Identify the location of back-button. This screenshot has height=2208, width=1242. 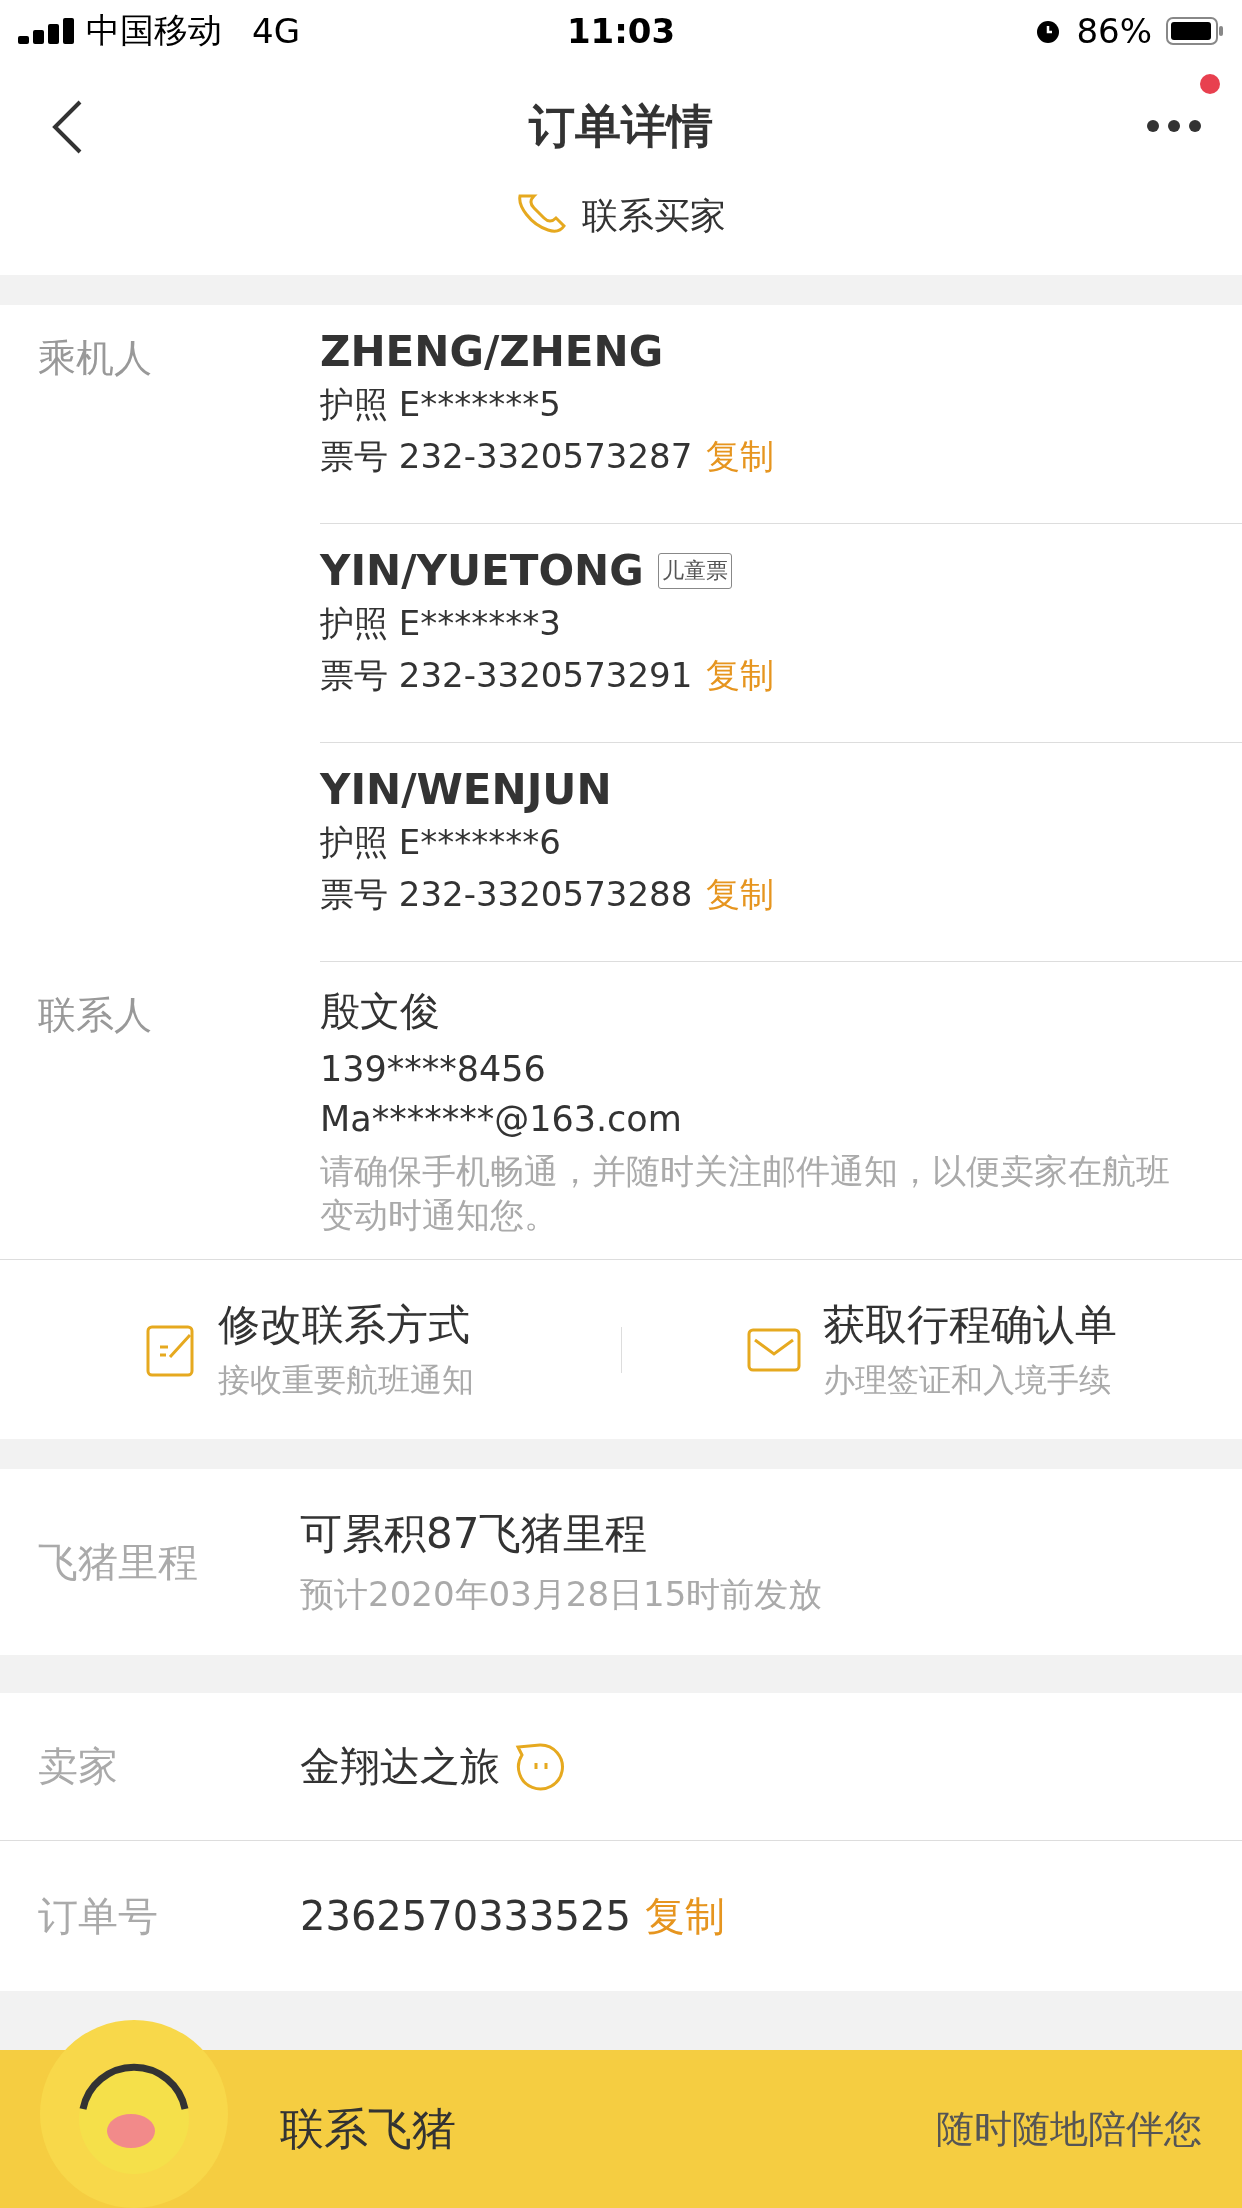
(67, 127).